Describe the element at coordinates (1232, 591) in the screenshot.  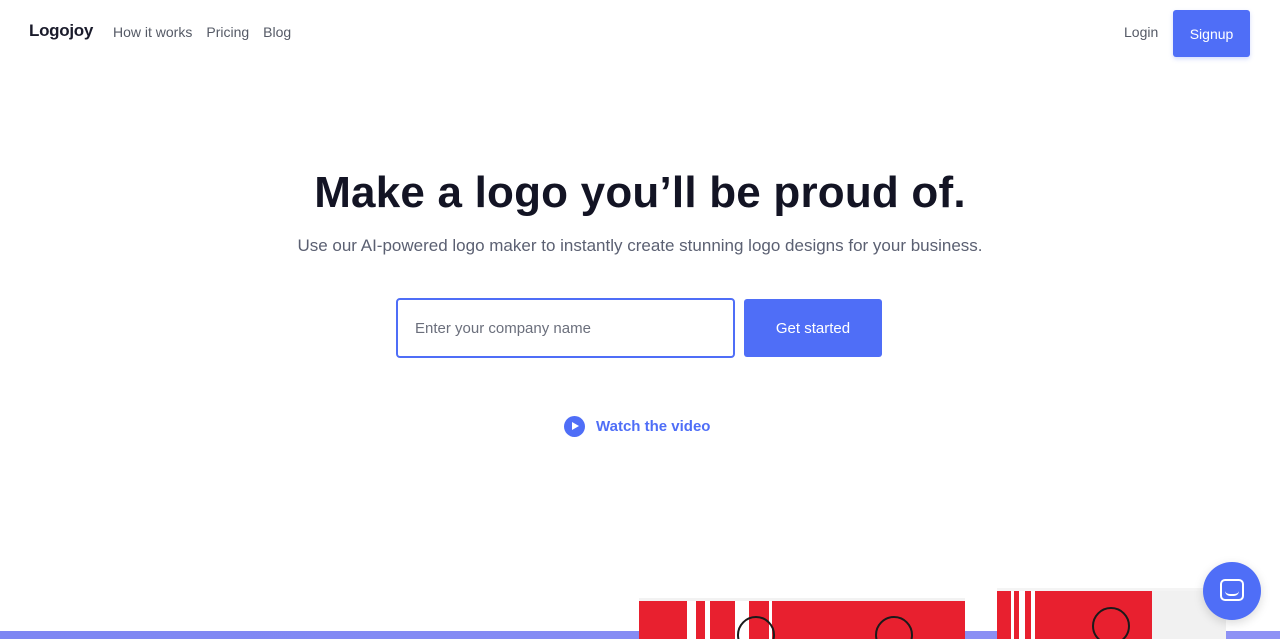
I see `chat-icon` at that location.